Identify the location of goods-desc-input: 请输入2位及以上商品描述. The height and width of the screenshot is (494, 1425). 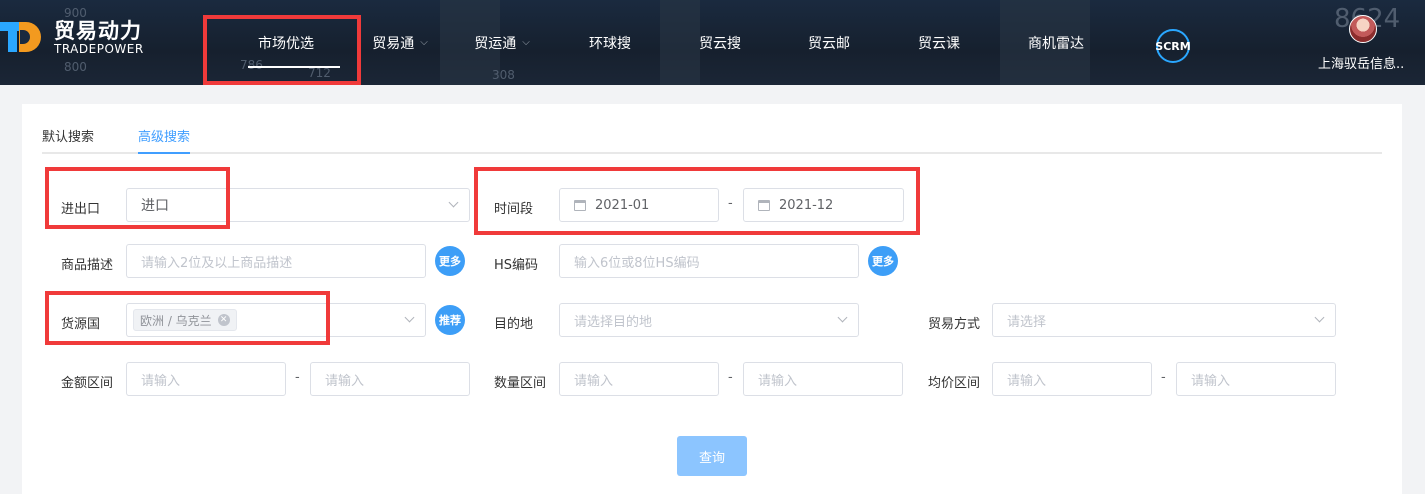
(276, 261).